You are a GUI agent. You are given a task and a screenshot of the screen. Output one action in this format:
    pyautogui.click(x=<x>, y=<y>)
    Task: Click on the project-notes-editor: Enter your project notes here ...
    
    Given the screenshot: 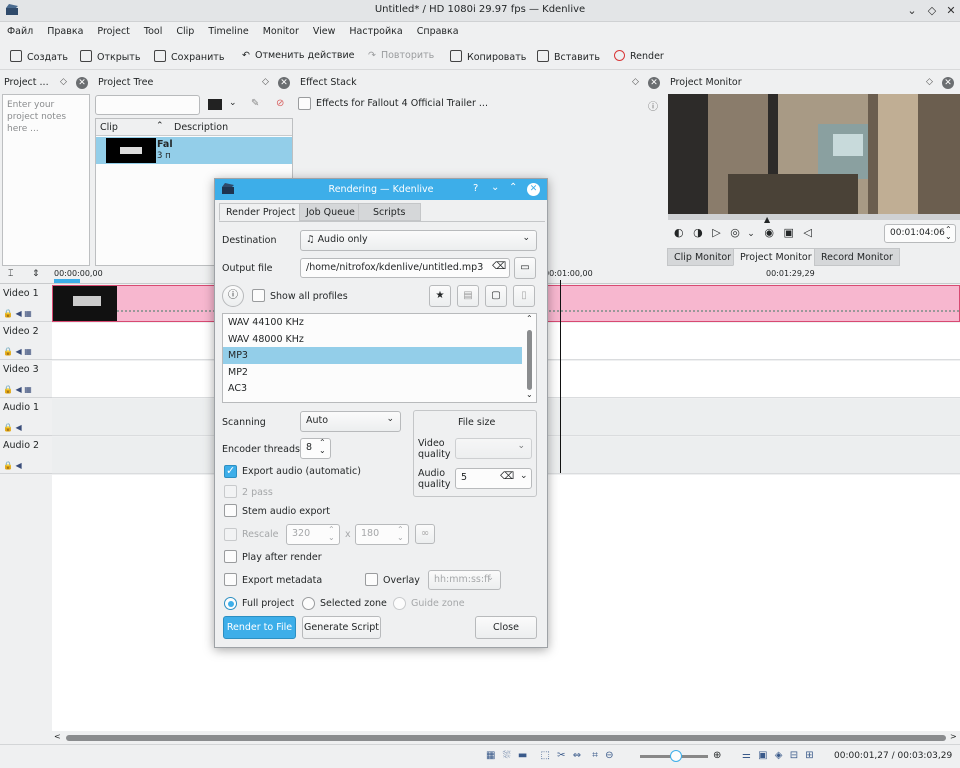 What is the action you would take?
    pyautogui.click(x=46, y=180)
    